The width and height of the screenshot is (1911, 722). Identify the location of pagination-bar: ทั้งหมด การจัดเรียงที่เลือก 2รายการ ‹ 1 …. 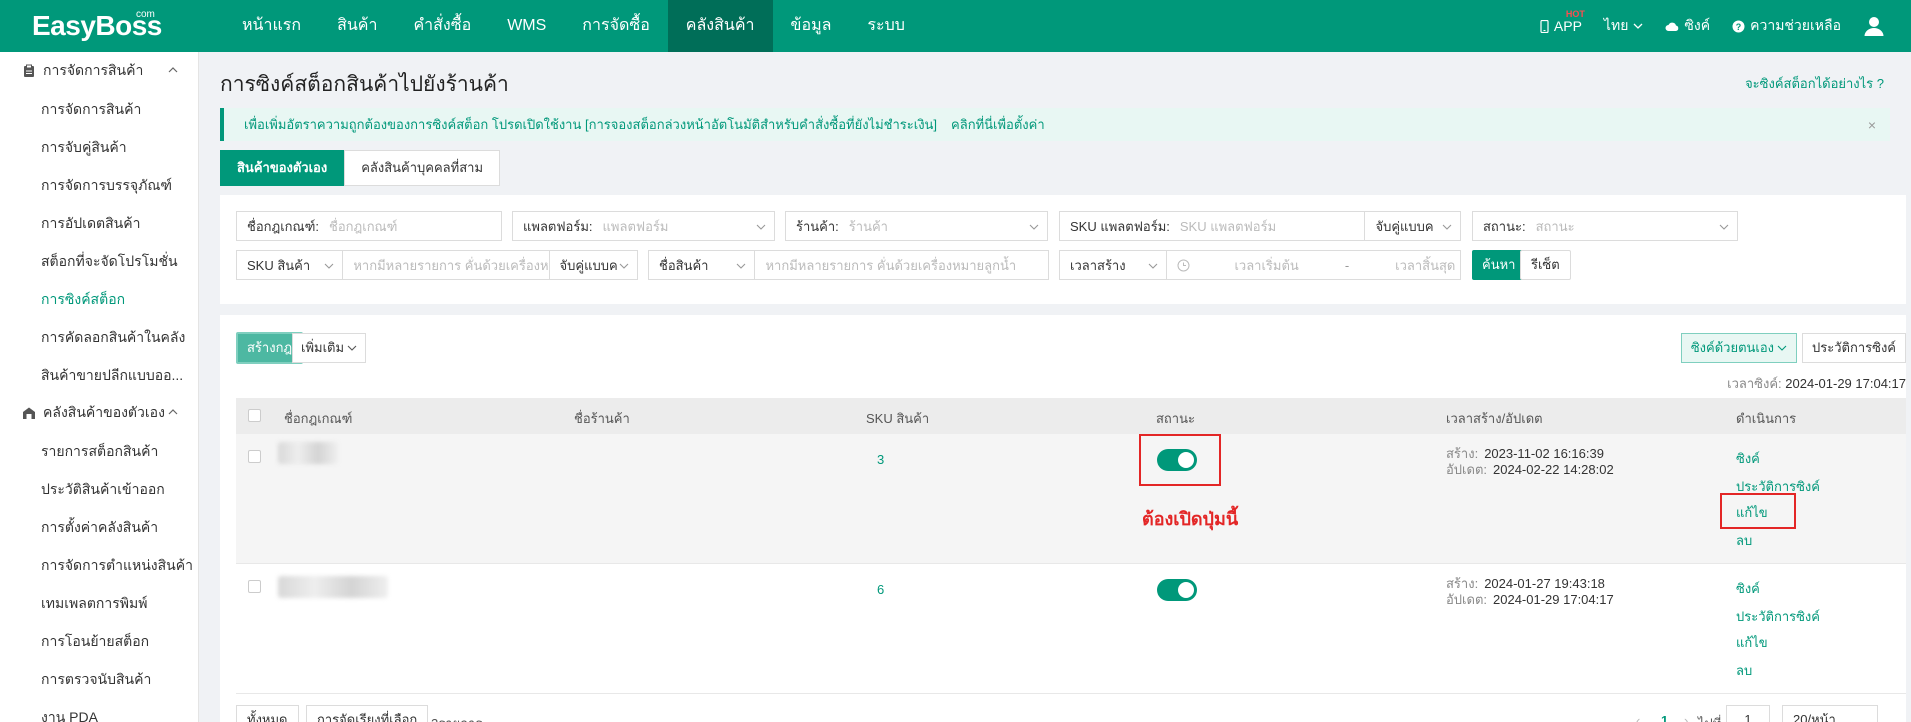
(1071, 713).